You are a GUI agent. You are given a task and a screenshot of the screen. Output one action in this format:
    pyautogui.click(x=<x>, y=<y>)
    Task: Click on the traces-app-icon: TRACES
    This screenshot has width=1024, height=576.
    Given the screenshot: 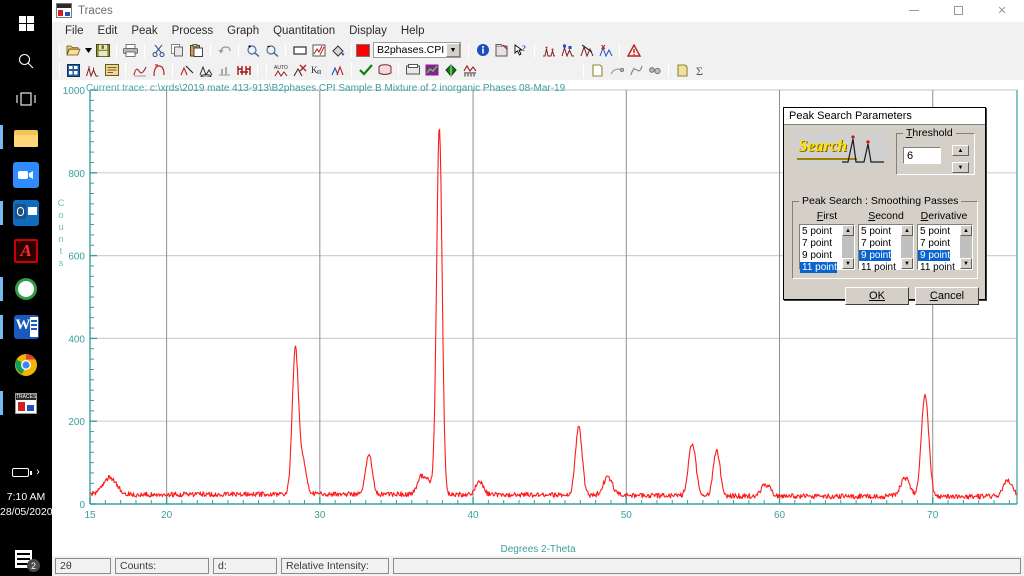 What is the action you would take?
    pyautogui.click(x=26, y=403)
    